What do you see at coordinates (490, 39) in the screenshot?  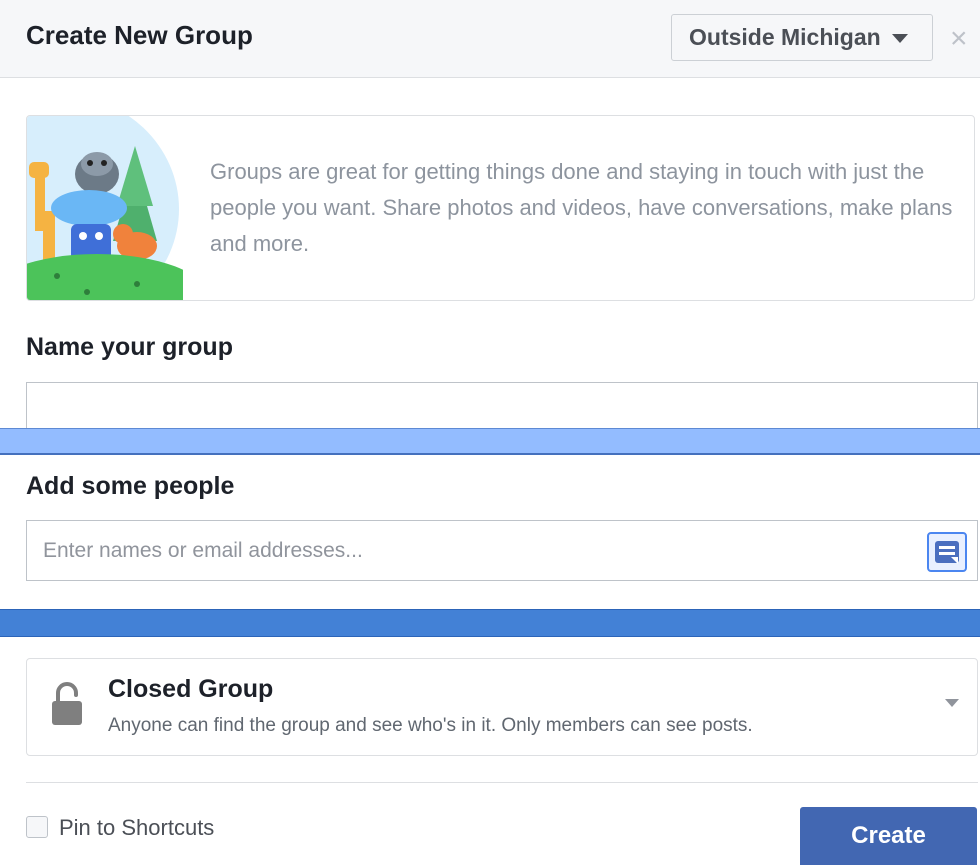 I see `dialog-header: Create New Group Outside Michigan ×` at bounding box center [490, 39].